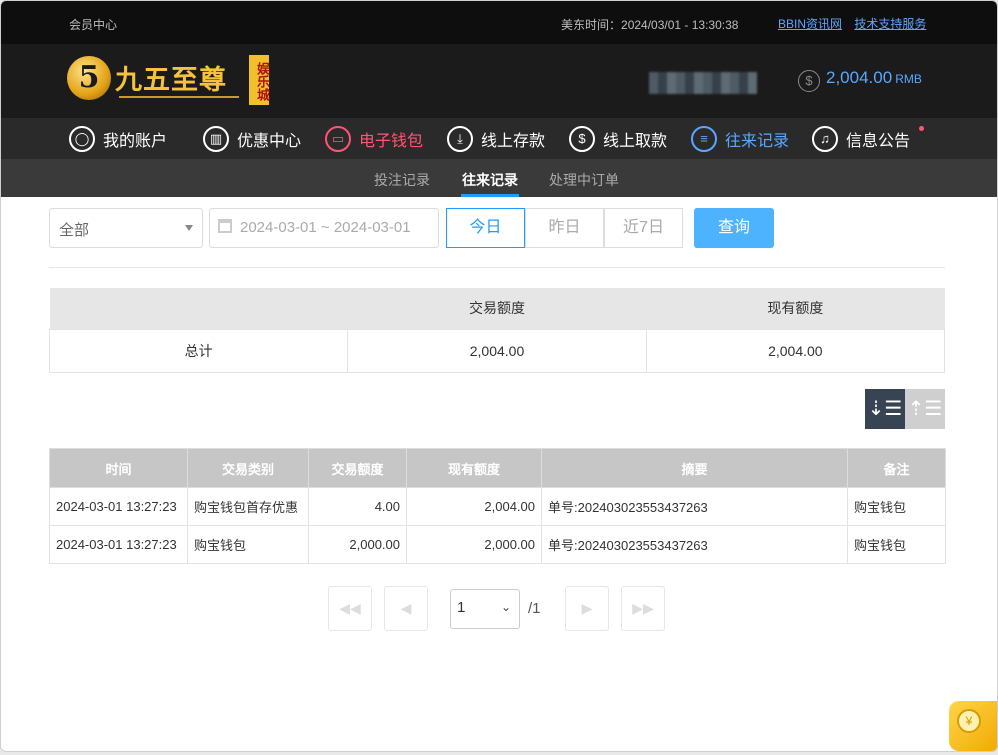 The height and width of the screenshot is (755, 998). I want to click on nav-label: 线上存款, so click(513, 141).